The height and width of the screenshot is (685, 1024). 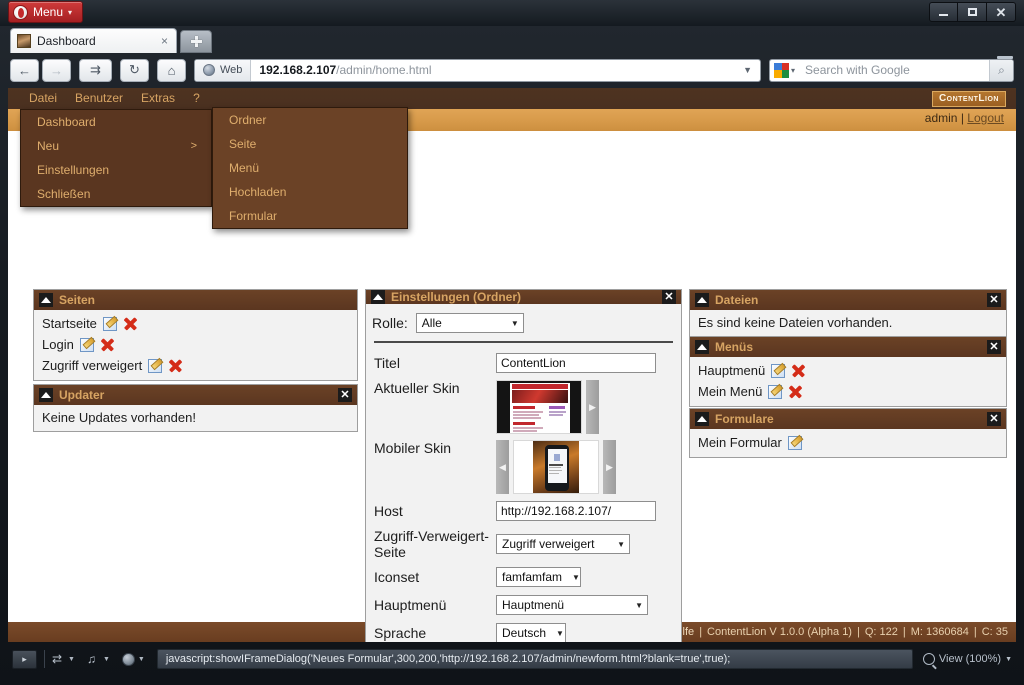 I want to click on menu-item-menu: Menü, so click(x=310, y=168).